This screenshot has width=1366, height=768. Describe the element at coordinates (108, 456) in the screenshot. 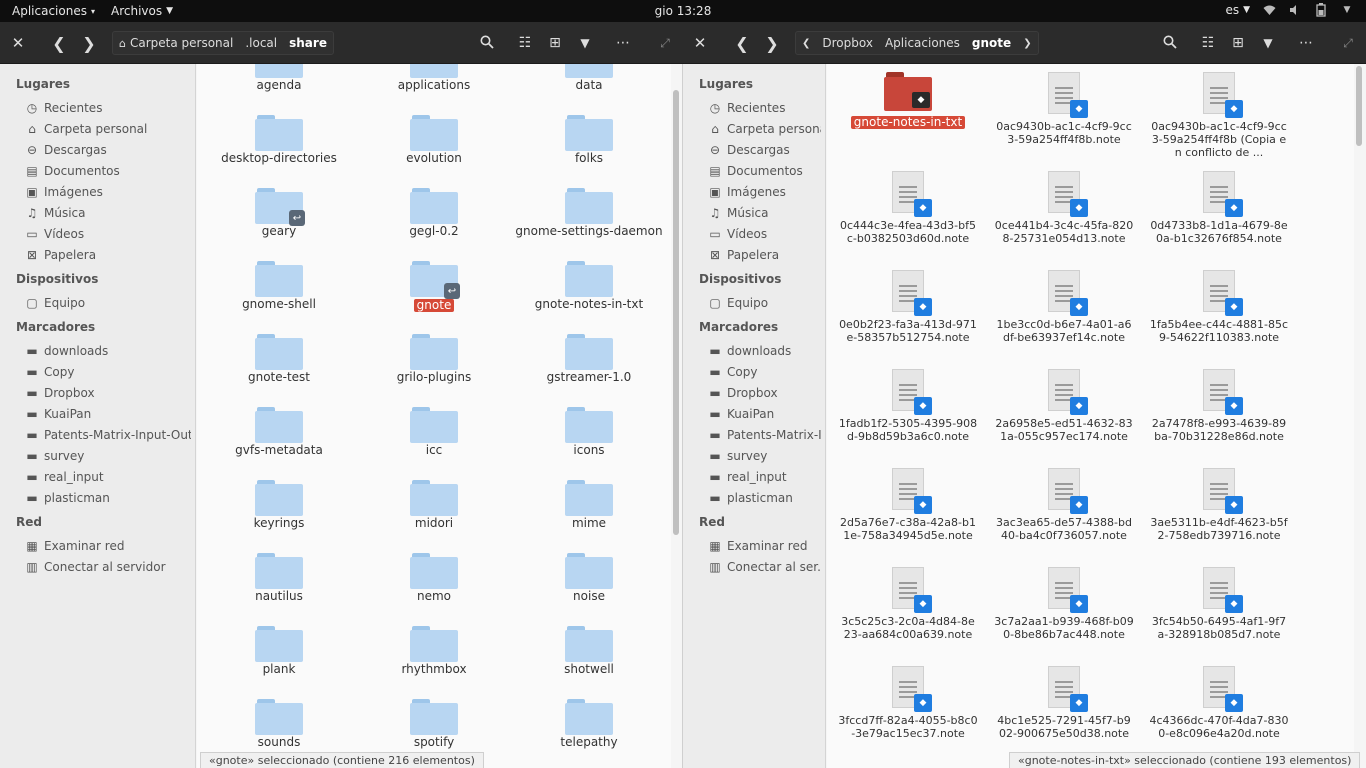

I see `sidebar-item-survey: ▬ survey` at that location.